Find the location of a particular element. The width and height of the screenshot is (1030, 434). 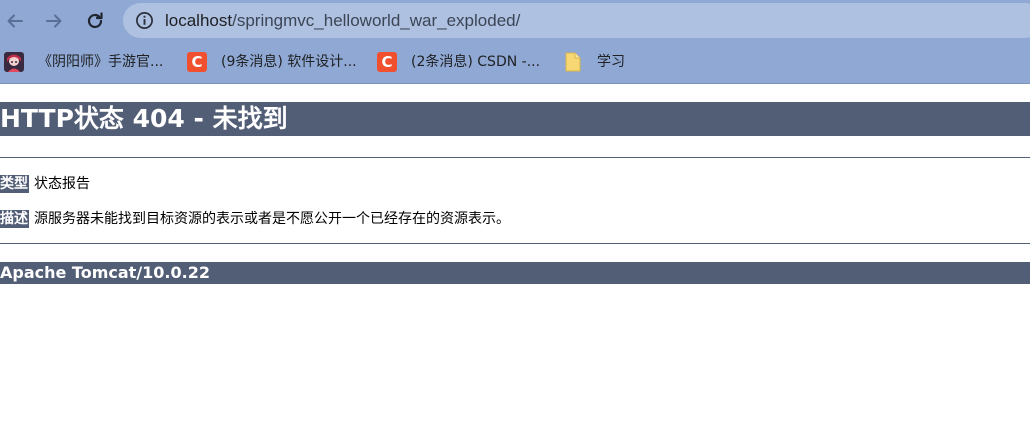

server-footer-bar: Apache Tomcat/10.0.22 is located at coordinates (515, 273).